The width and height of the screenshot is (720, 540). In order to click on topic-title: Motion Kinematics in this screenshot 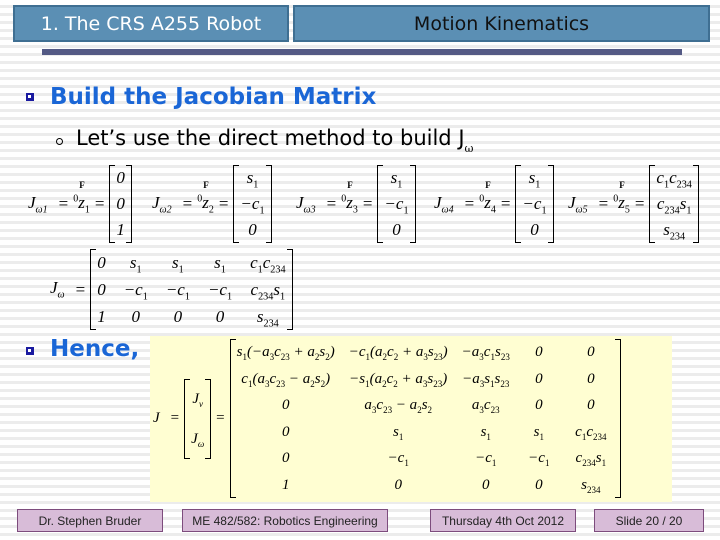, I will do `click(501, 23)`.